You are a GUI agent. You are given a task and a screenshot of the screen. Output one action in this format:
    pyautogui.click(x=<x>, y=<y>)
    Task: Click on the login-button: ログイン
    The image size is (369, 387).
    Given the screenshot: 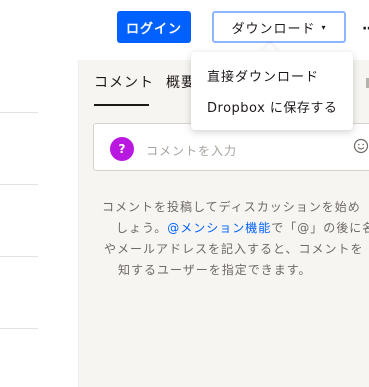 What is the action you would take?
    pyautogui.click(x=154, y=27)
    